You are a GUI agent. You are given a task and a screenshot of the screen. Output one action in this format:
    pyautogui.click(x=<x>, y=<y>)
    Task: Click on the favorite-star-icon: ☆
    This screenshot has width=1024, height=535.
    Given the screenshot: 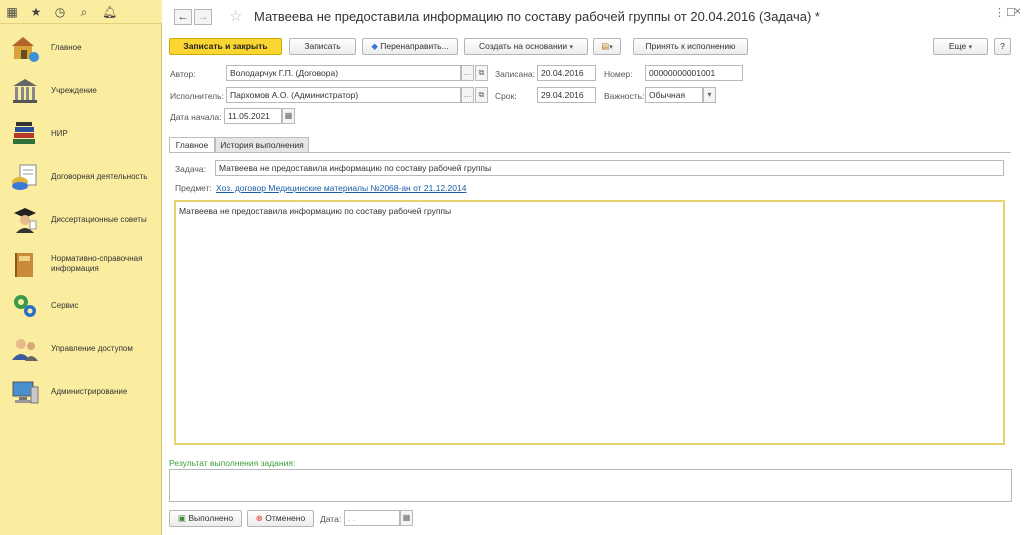 What is the action you would take?
    pyautogui.click(x=235, y=16)
    